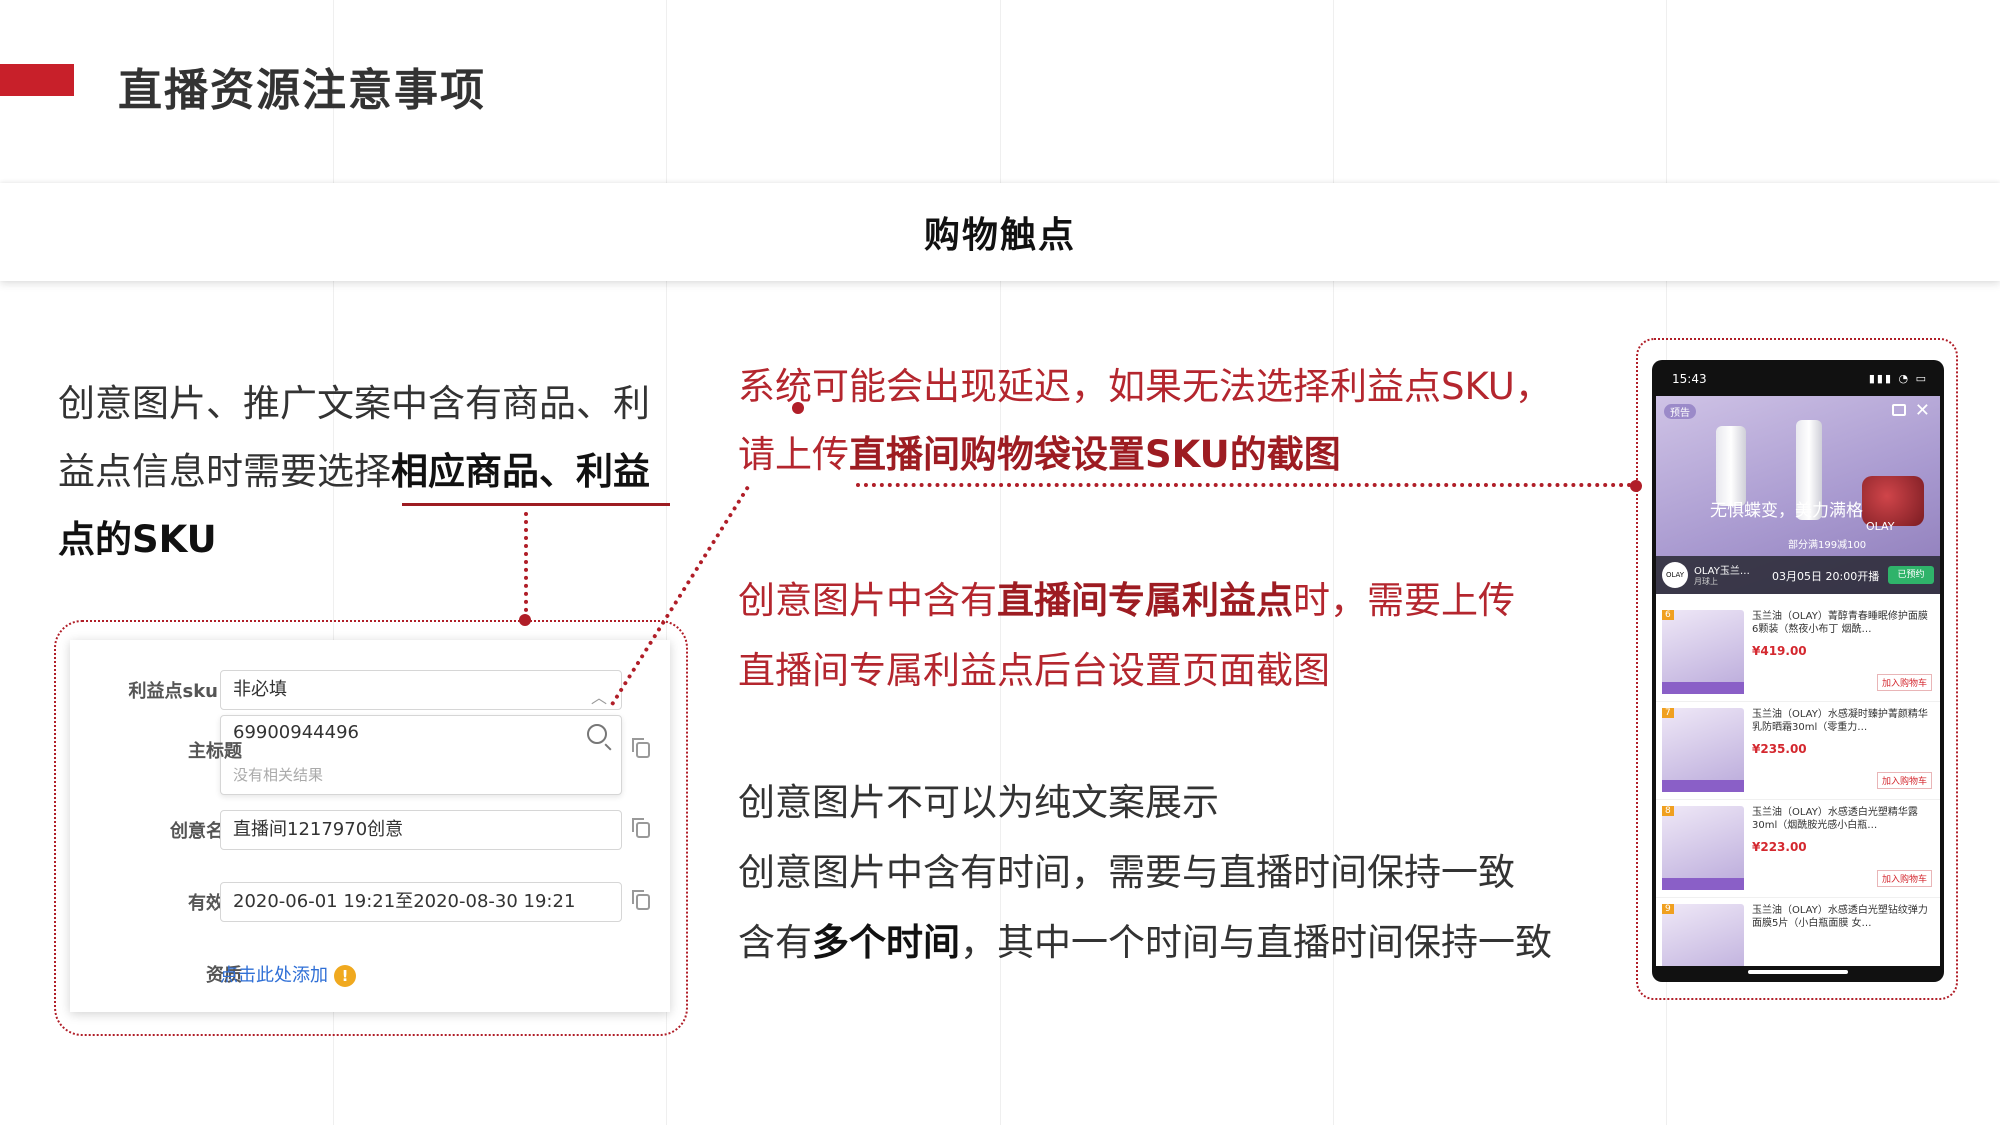 The width and height of the screenshot is (2000, 1125). What do you see at coordinates (1731, 466) in the screenshot?
I see `product-bottle-image` at bounding box center [1731, 466].